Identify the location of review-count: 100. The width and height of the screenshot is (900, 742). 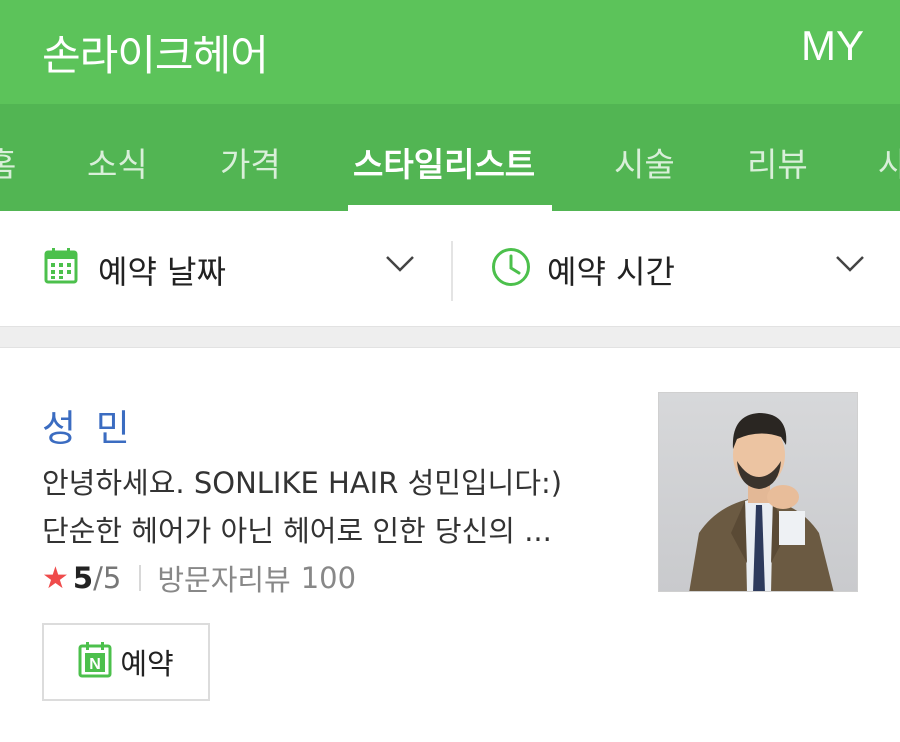
(328, 578).